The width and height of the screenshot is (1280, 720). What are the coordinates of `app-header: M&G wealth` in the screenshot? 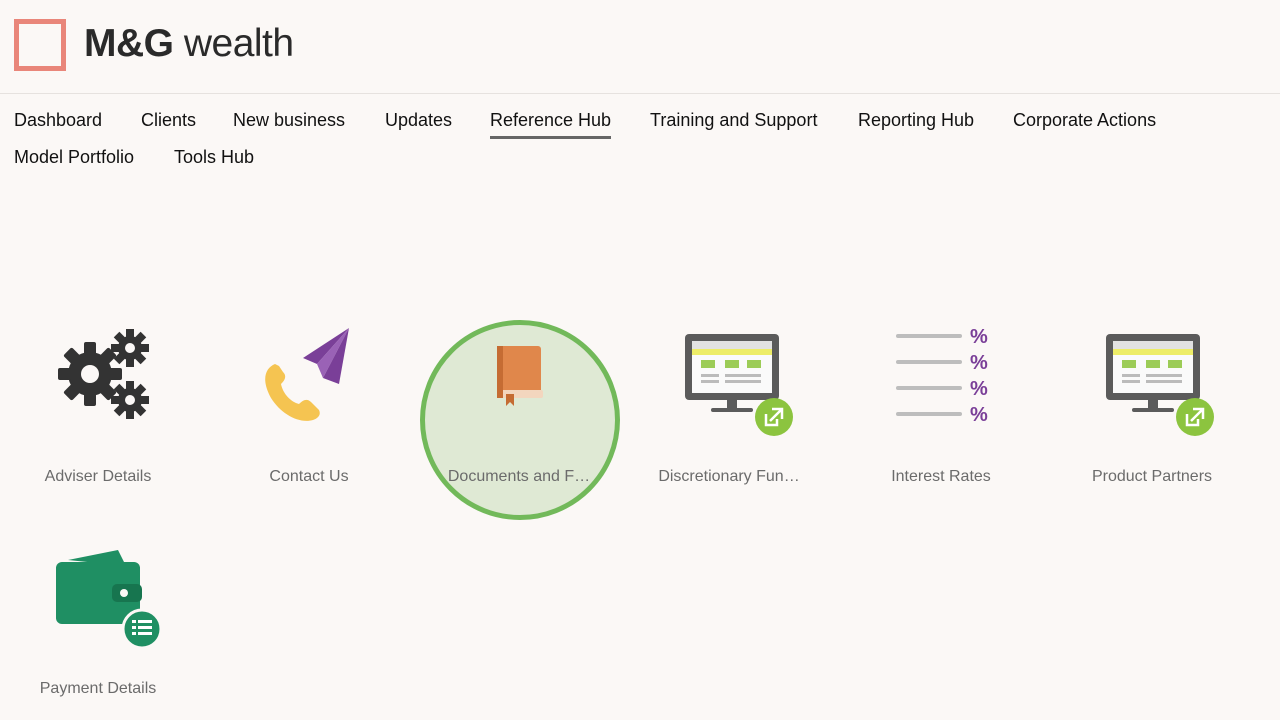 It's located at (640, 47).